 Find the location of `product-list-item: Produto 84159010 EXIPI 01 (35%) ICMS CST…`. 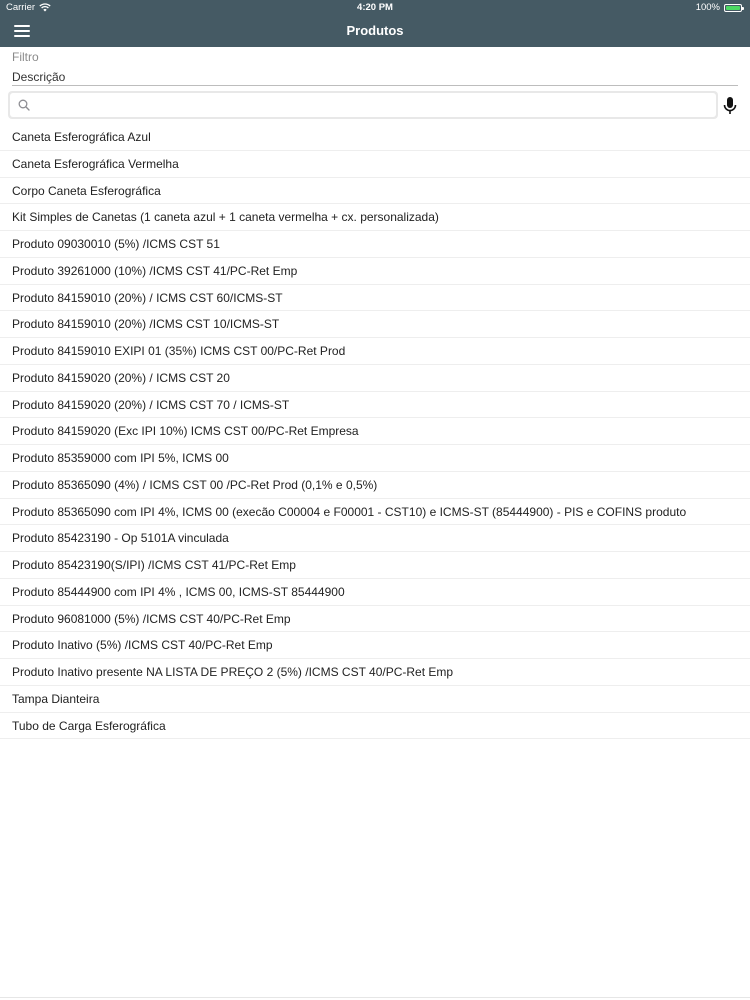

product-list-item: Produto 84159010 EXIPI 01 (35%) ICMS CST… is located at coordinates (375, 351).